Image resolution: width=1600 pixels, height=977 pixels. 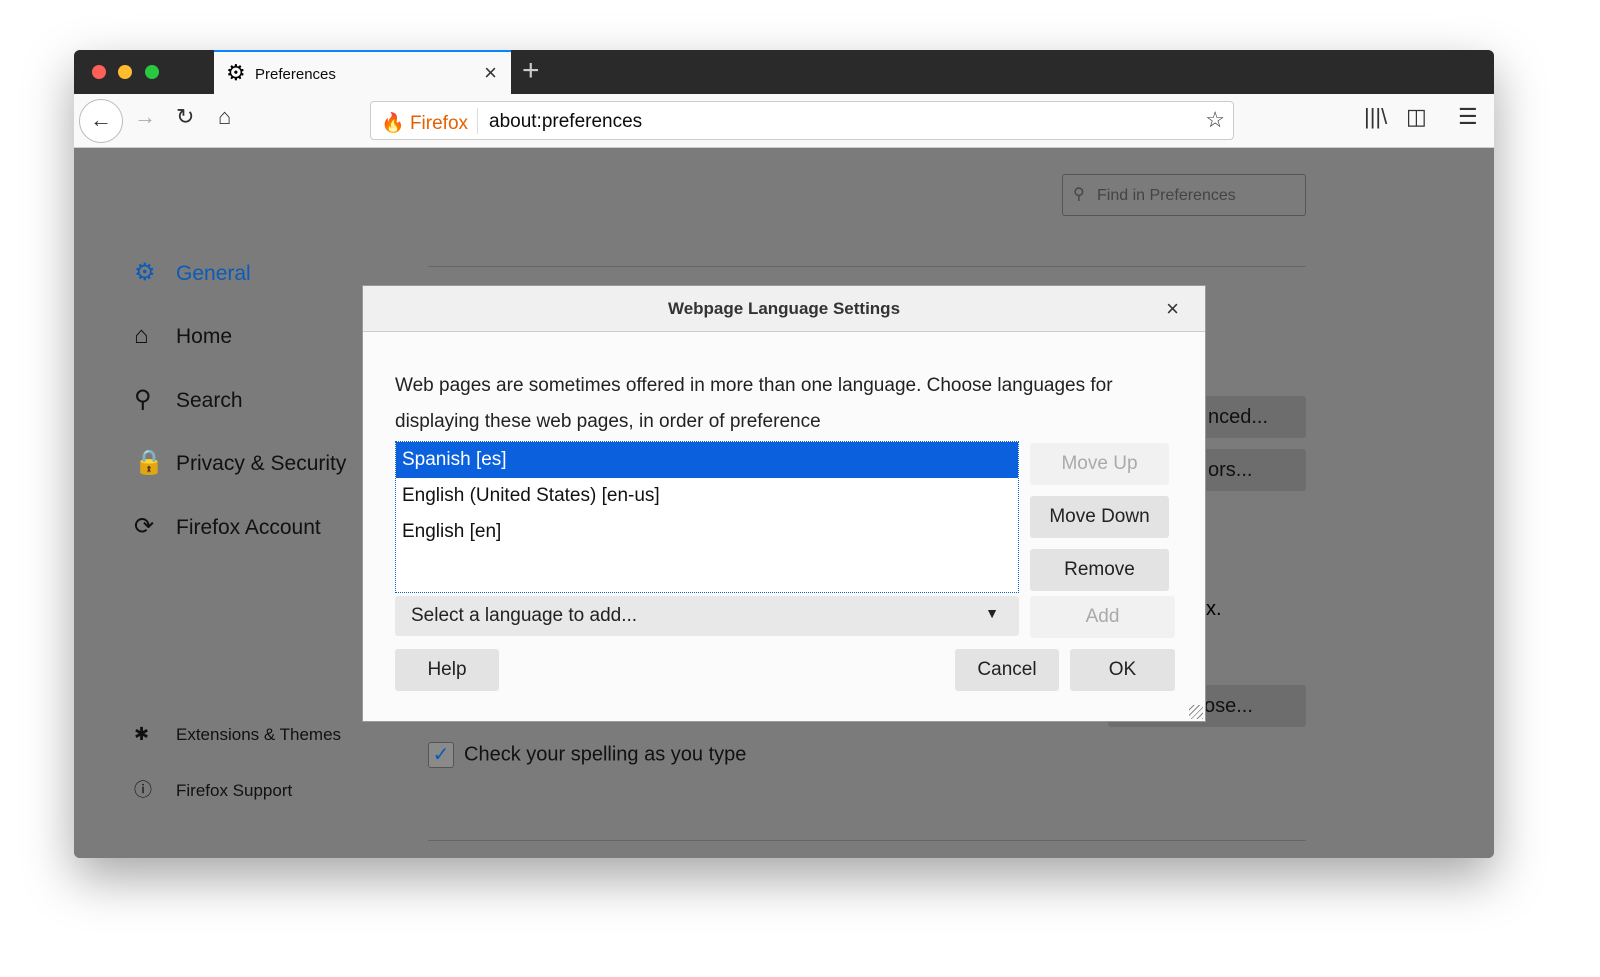 What do you see at coordinates (224, 117) in the screenshot?
I see `home-button: ⌂` at bounding box center [224, 117].